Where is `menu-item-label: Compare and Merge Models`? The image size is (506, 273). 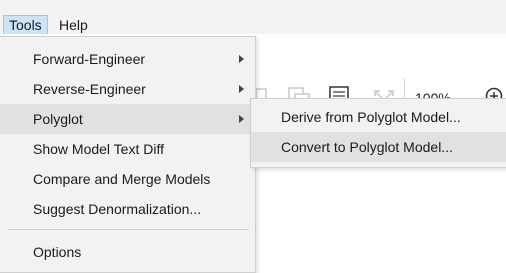 menu-item-label: Compare and Merge Models is located at coordinates (122, 179).